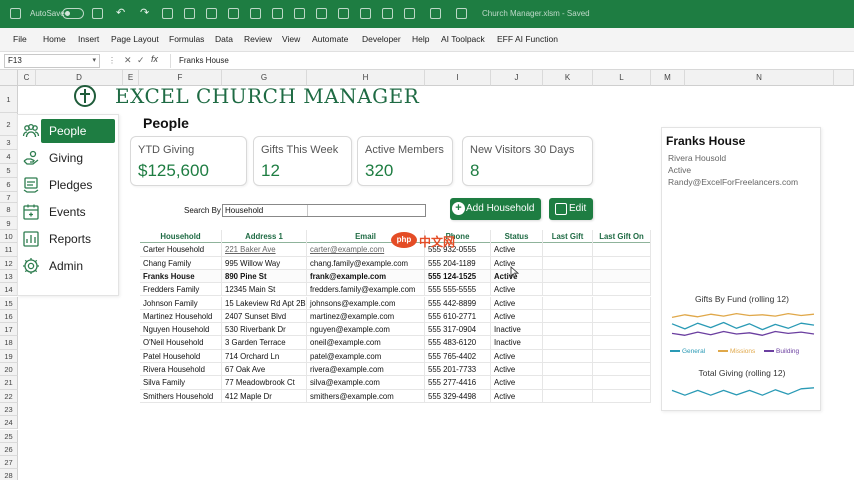 The width and height of the screenshot is (854, 480). What do you see at coordinates (622, 78) in the screenshot?
I see `column-header-l: L` at bounding box center [622, 78].